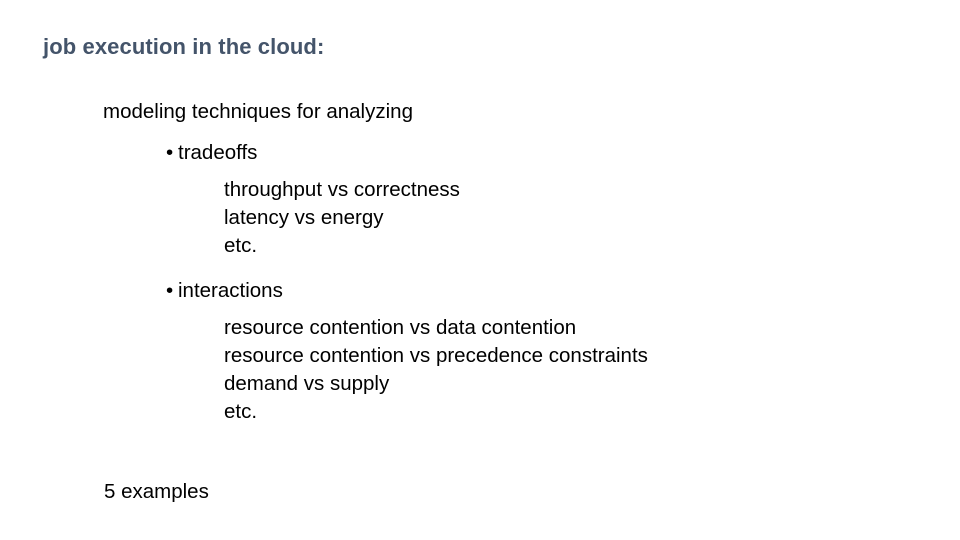 The image size is (960, 540). What do you see at coordinates (184, 46) in the screenshot?
I see `page-title: job execution in the cloud:` at bounding box center [184, 46].